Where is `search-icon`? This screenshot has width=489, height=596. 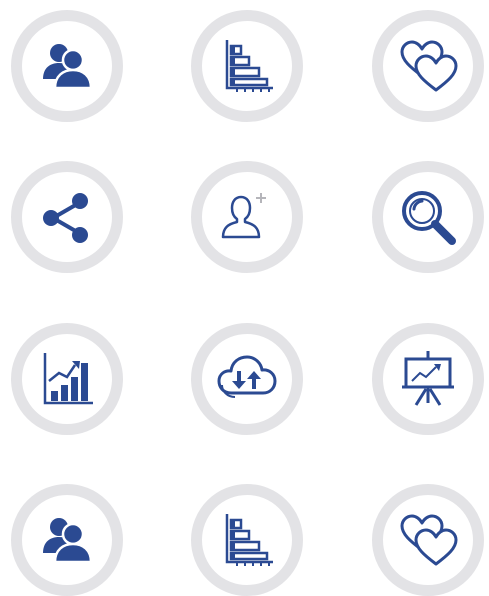 search-icon is located at coordinates (429, 218).